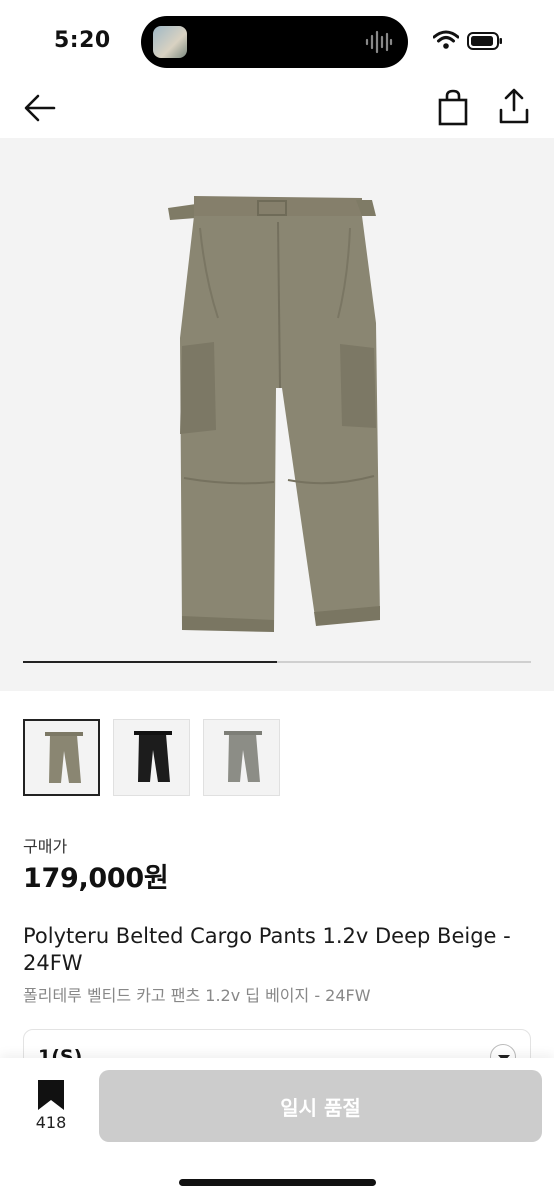 This screenshot has height=1200, width=554. What do you see at coordinates (241, 757) in the screenshot?
I see `thumbnail-gray` at bounding box center [241, 757].